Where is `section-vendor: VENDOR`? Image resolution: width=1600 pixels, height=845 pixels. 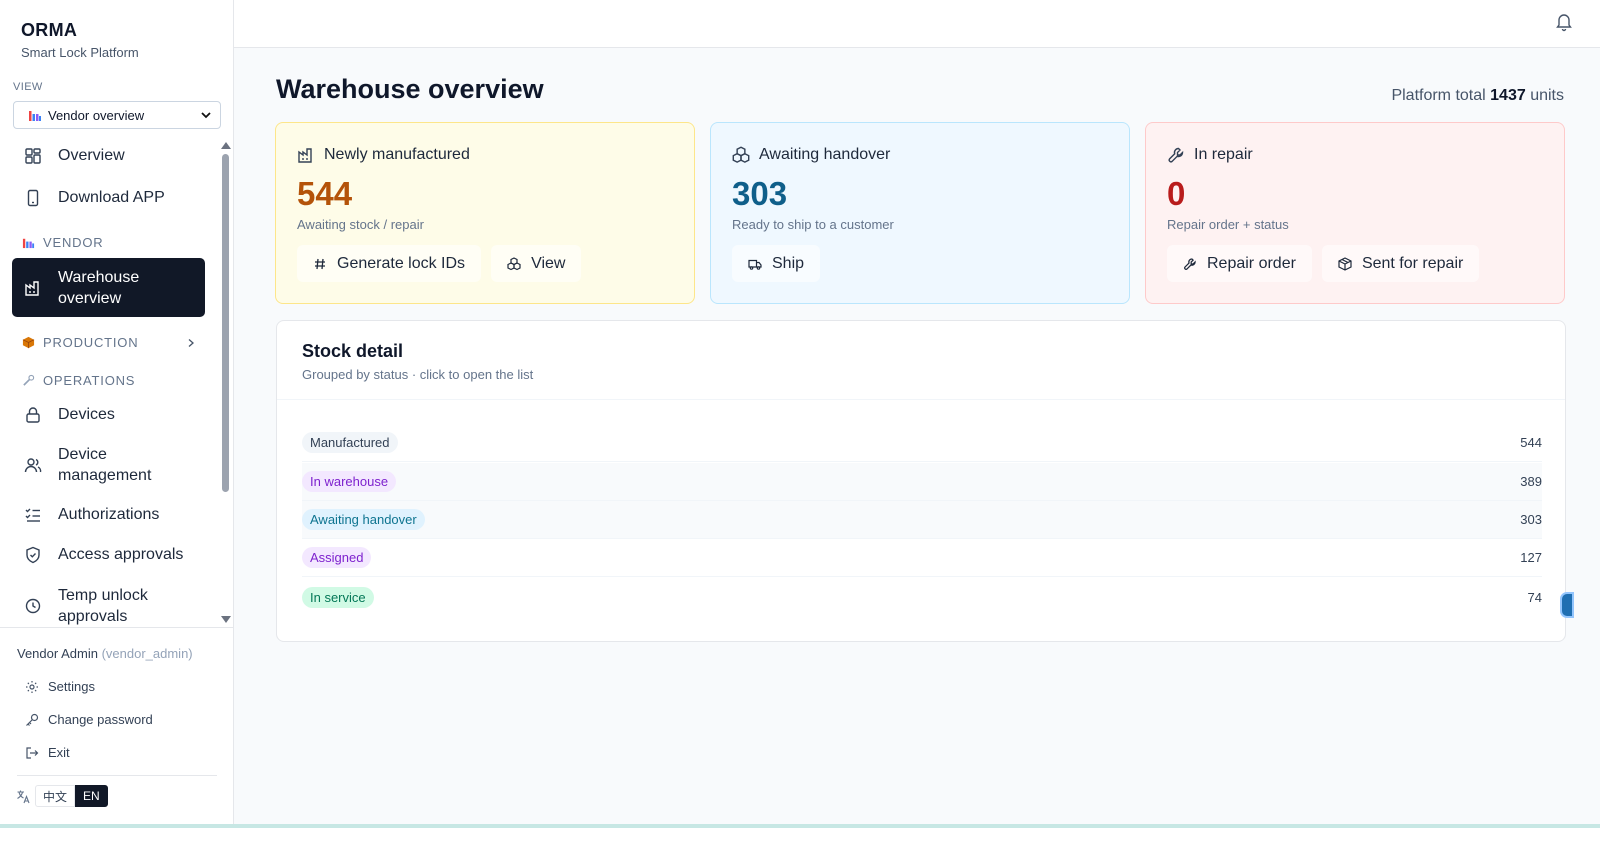 section-vendor: VENDOR is located at coordinates (62, 242).